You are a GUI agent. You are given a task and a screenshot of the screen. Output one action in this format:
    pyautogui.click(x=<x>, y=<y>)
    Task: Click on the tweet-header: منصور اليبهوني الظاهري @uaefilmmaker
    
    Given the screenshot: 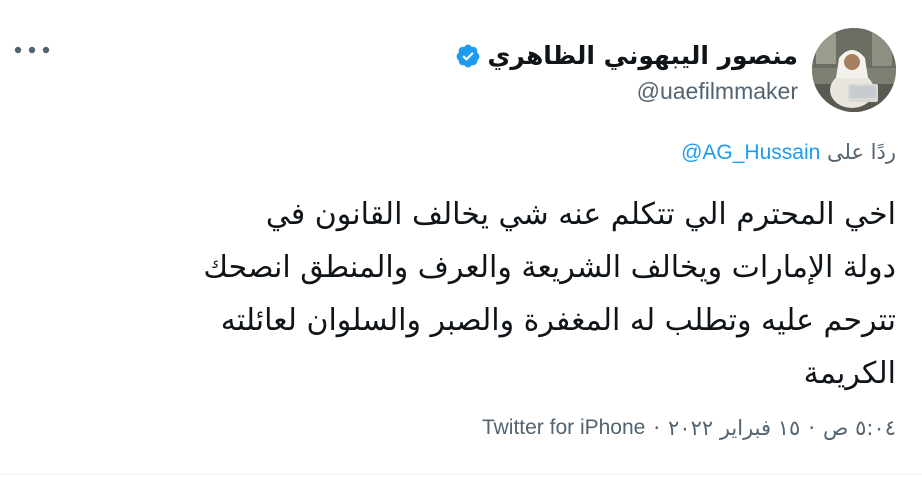 What is the action you would take?
    pyautogui.click(x=675, y=70)
    